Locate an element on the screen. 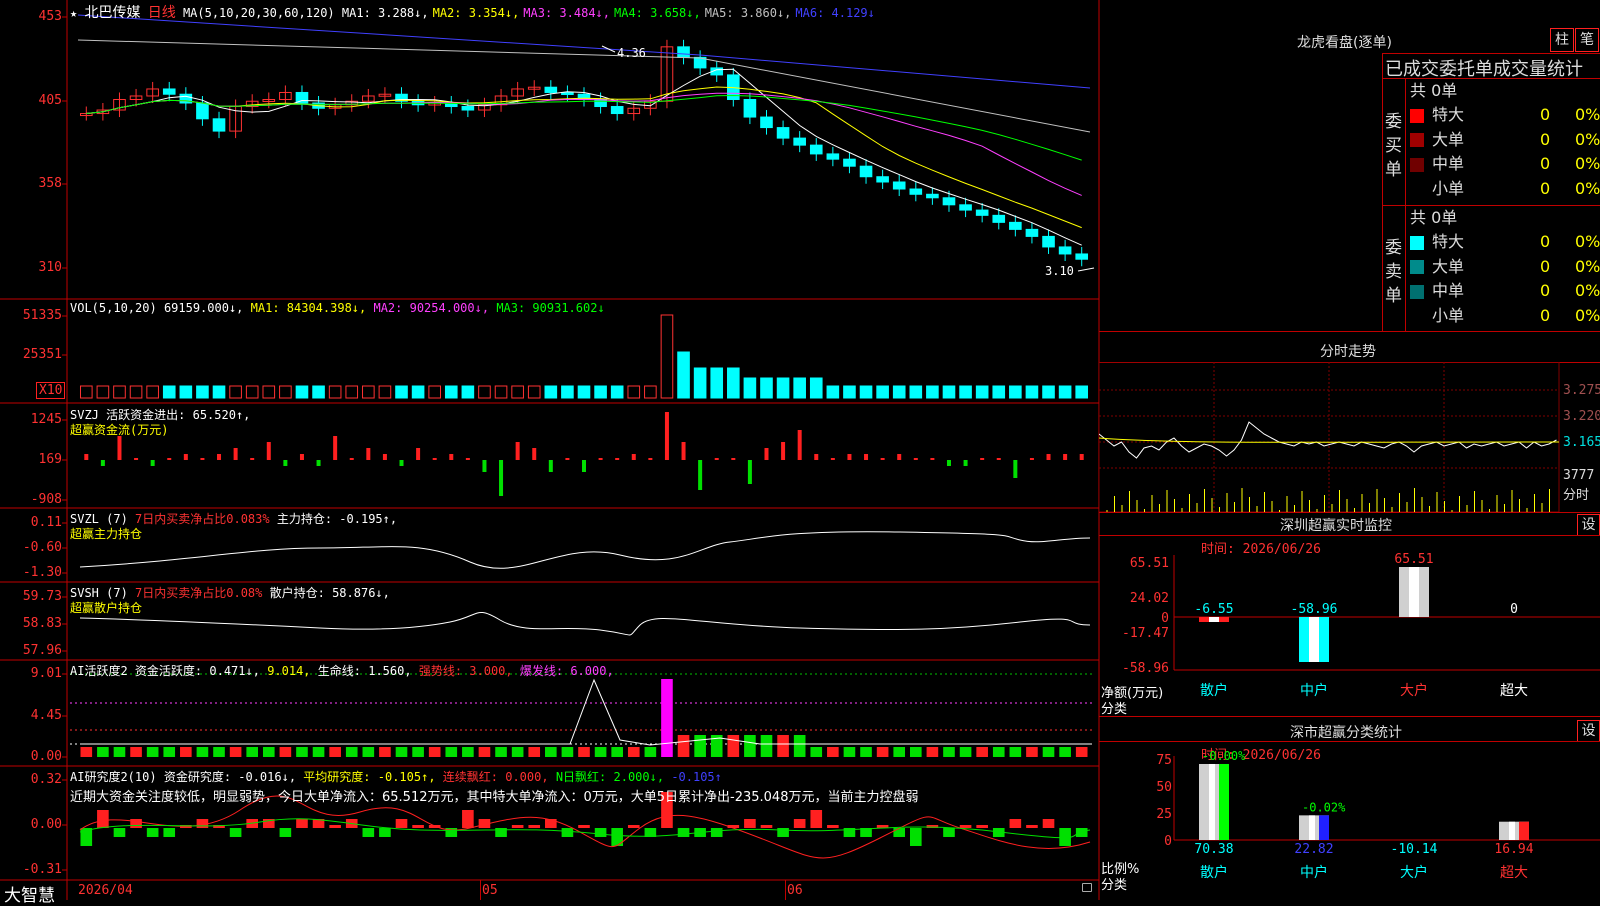 The width and height of the screenshot is (1600, 906). price-axis-label: 453 is located at coordinates (50, 16).